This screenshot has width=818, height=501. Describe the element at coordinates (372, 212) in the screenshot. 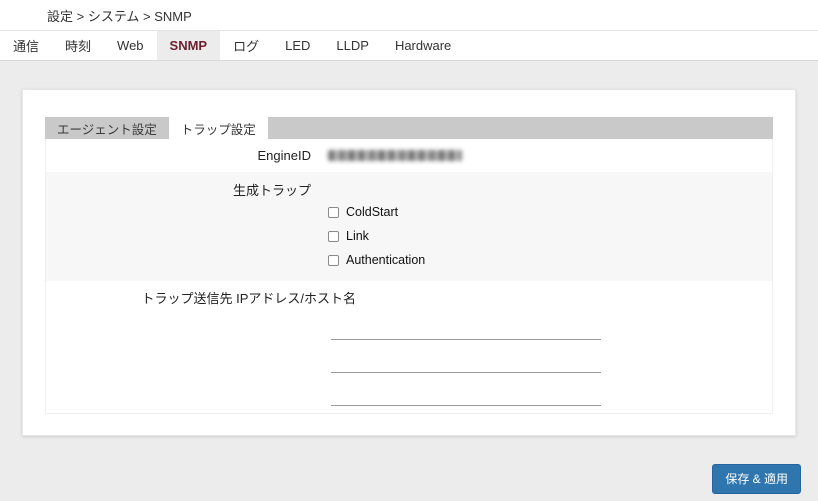

I see `trap-checkbox-label: ColdStart` at that location.